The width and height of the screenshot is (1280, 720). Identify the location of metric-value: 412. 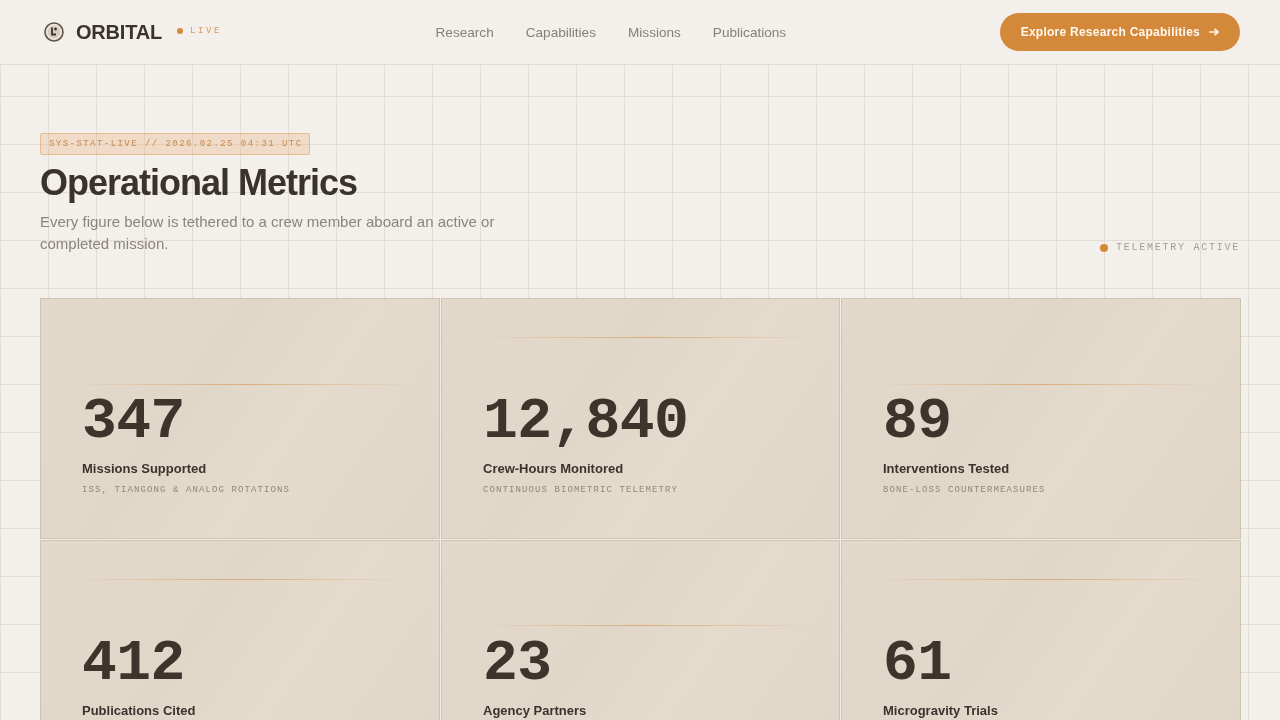
(133, 664).